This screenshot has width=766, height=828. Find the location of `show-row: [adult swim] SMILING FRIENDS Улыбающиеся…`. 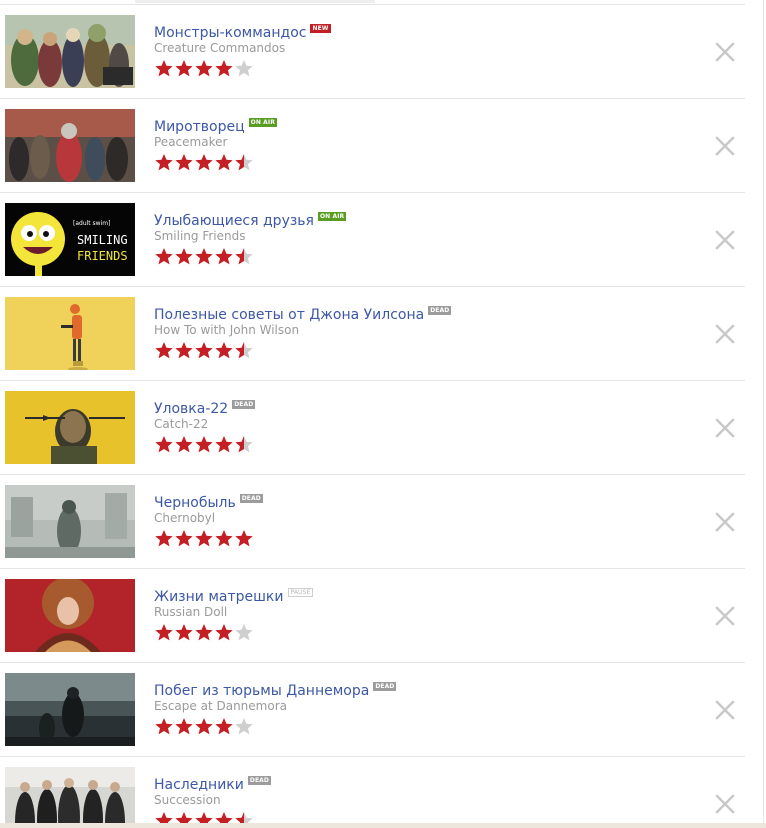

show-row: [adult swim] SMILING FRIENDS Улыбающиеся… is located at coordinates (372, 240).